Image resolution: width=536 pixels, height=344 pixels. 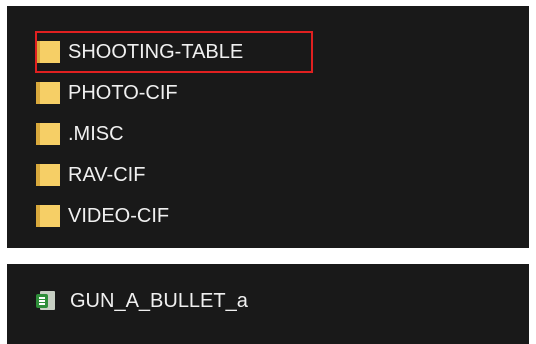 I want to click on folder-label: VIDEO-CIF, so click(x=119, y=216).